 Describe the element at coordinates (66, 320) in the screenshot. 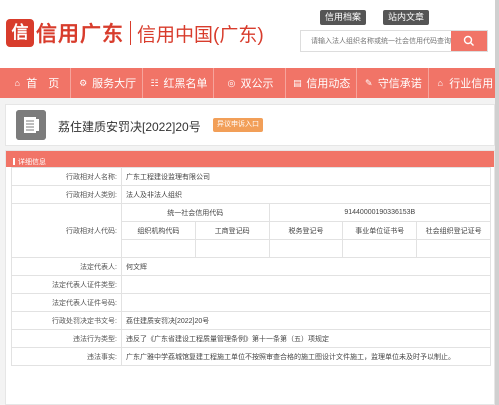

I see `decision-no-label: 行政处罚决定书文号:` at that location.